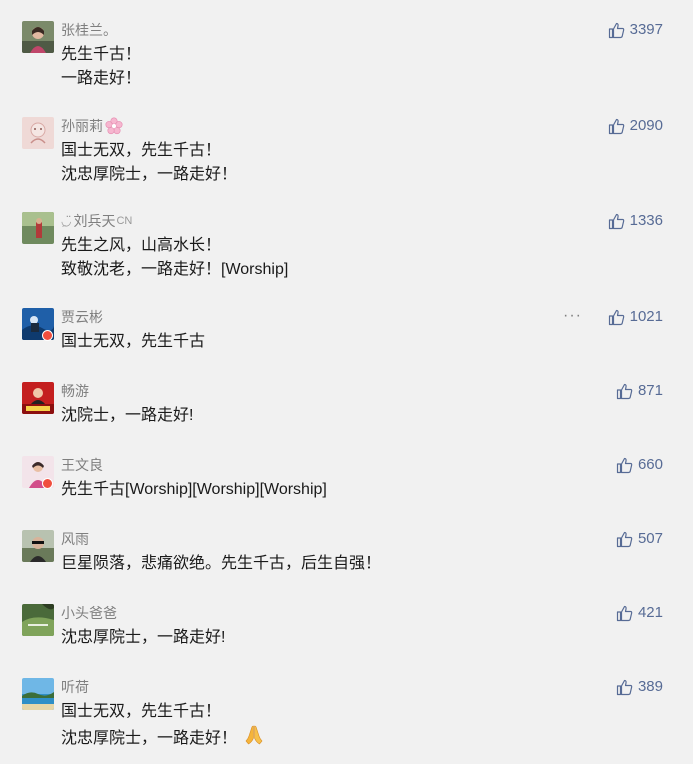 This screenshot has height=764, width=693. What do you see at coordinates (175, 257) in the screenshot?
I see `comment-text: 先生之风，山高水长！ 致敬沈老，一路走好！[Worship]` at bounding box center [175, 257].